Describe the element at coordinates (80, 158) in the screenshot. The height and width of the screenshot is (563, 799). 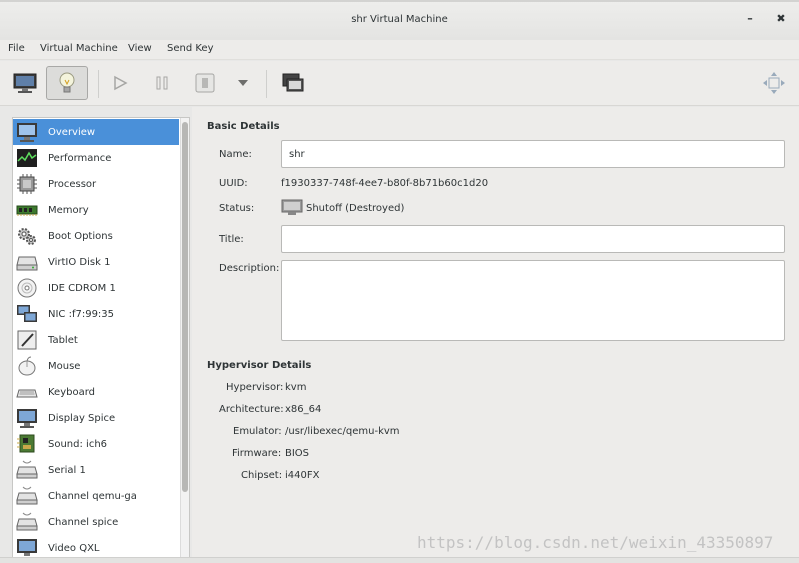
I see `sidebar-item-label: Performance` at that location.